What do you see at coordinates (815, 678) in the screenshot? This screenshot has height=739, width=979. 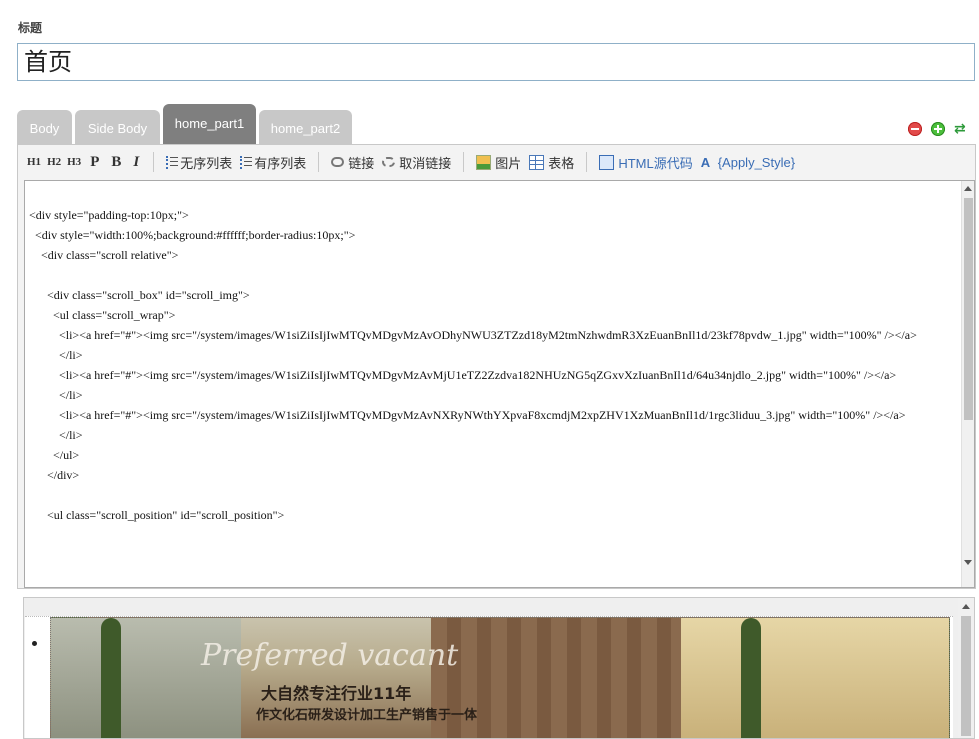 I see `banner-villa` at bounding box center [815, 678].